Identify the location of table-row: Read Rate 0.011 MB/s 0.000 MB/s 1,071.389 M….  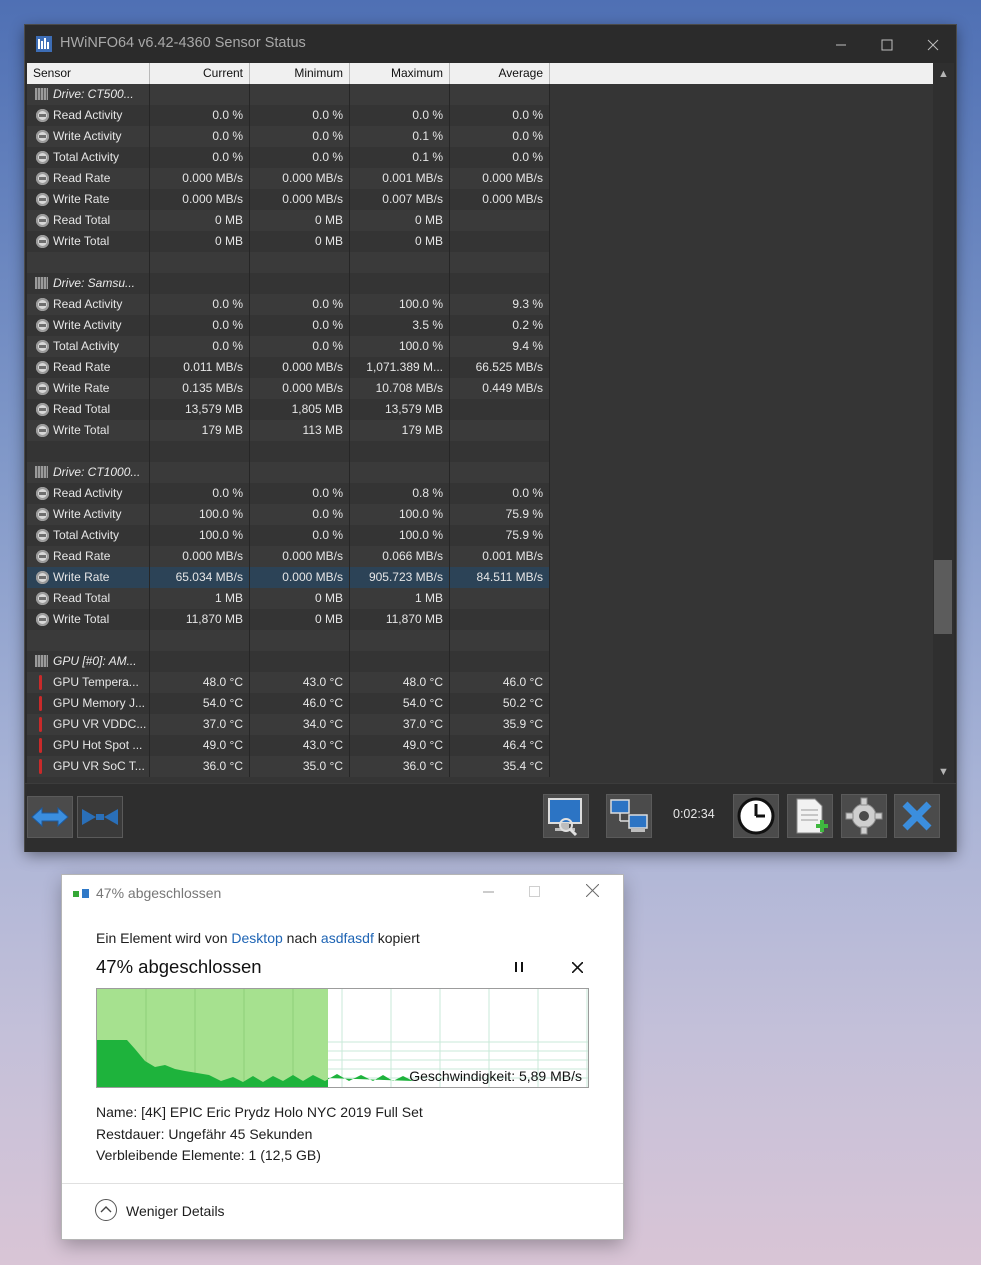
(288, 367).